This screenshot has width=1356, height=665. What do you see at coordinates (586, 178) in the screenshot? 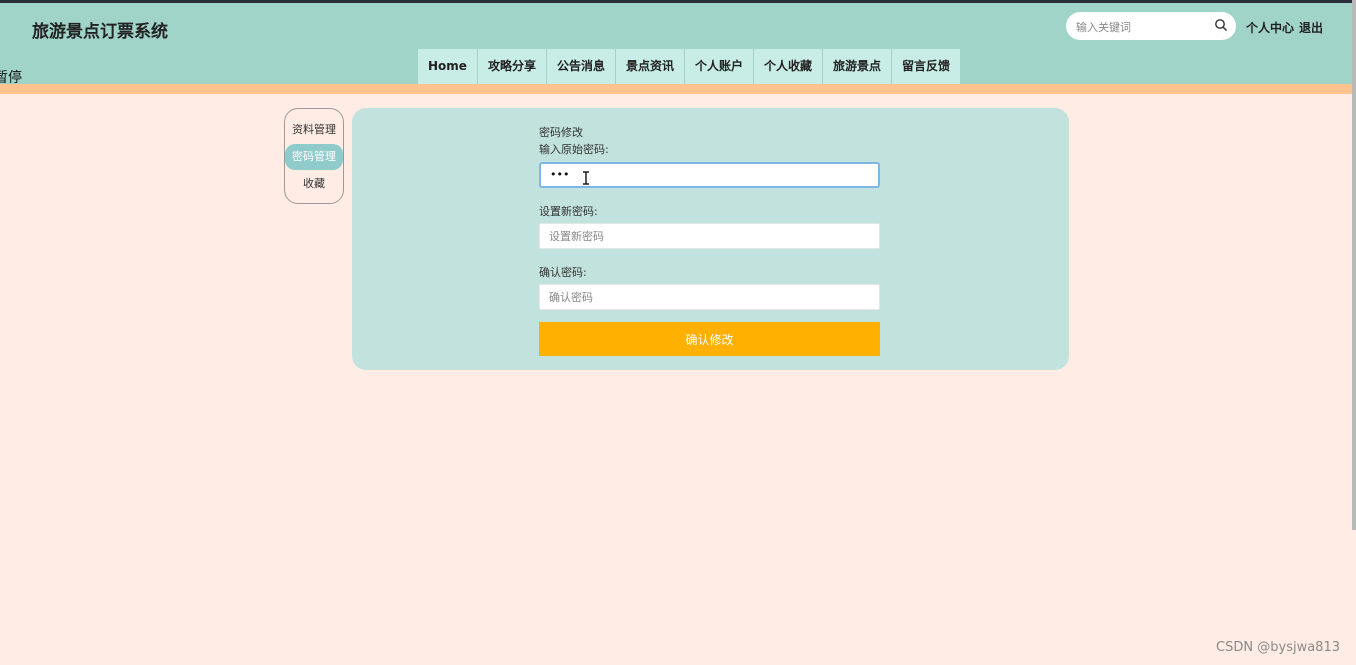
I see `text-cursor-icon` at bounding box center [586, 178].